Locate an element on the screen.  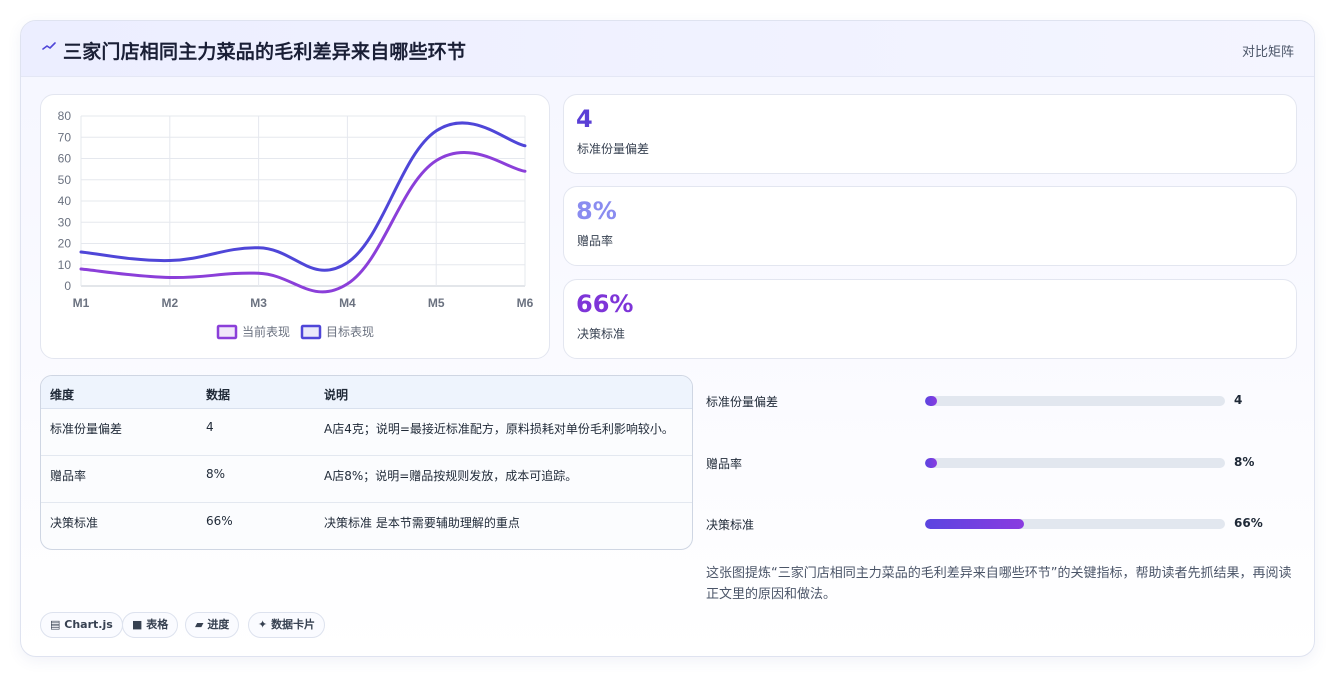
stat-card: 66% 决策标准 is located at coordinates (930, 319).